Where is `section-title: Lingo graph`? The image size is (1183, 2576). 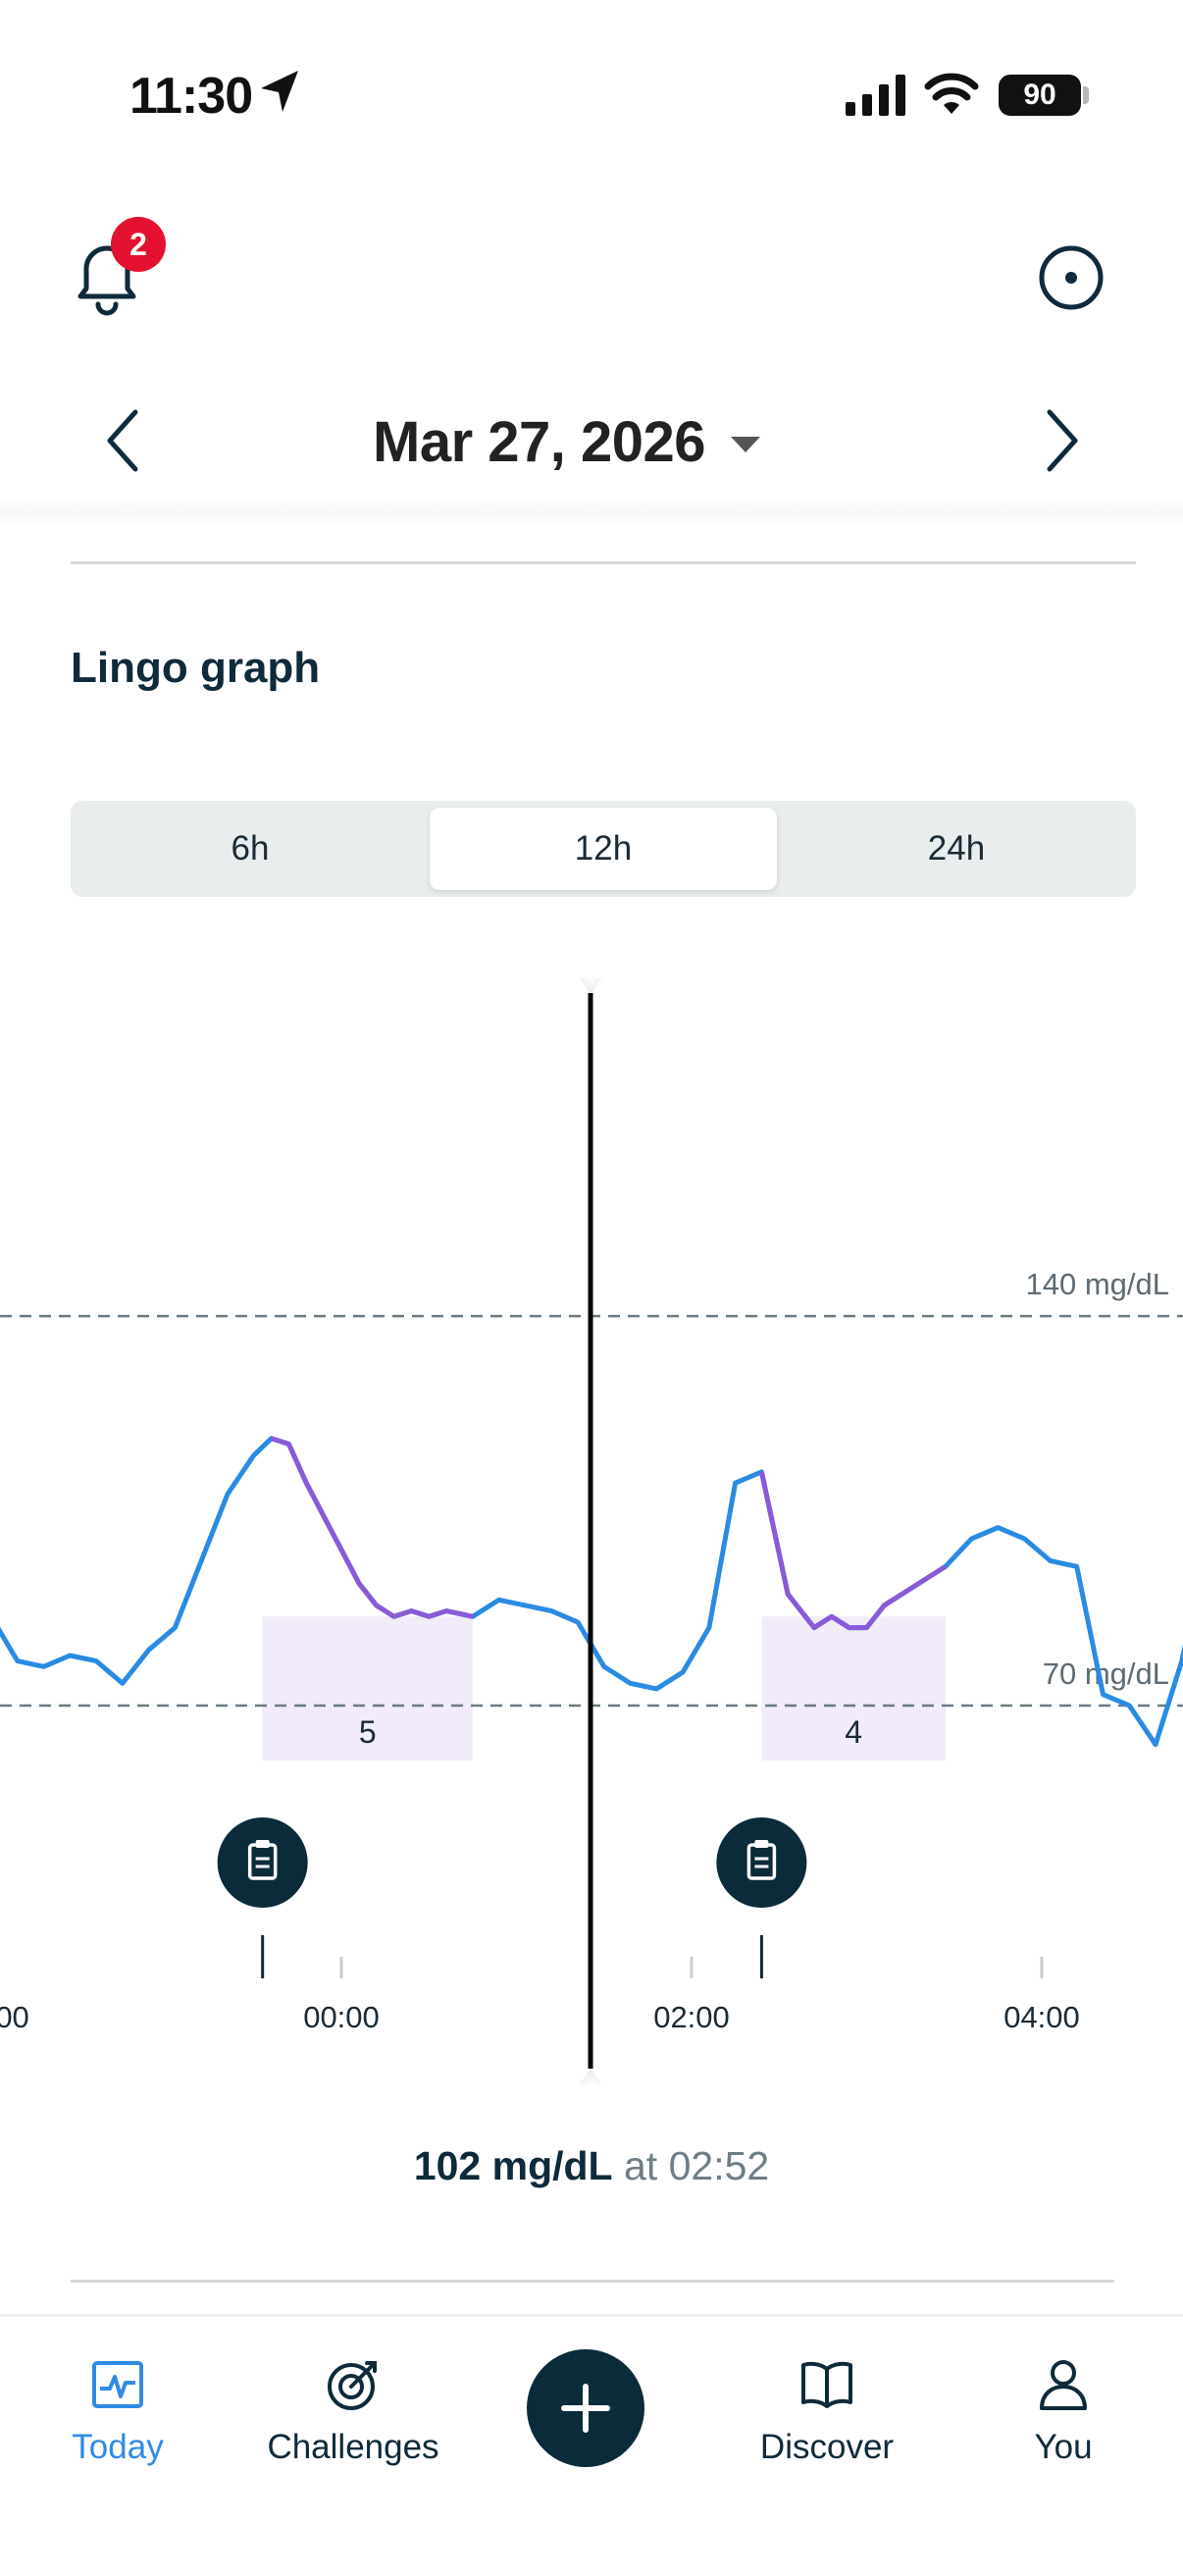
section-title: Lingo graph is located at coordinates (196, 668).